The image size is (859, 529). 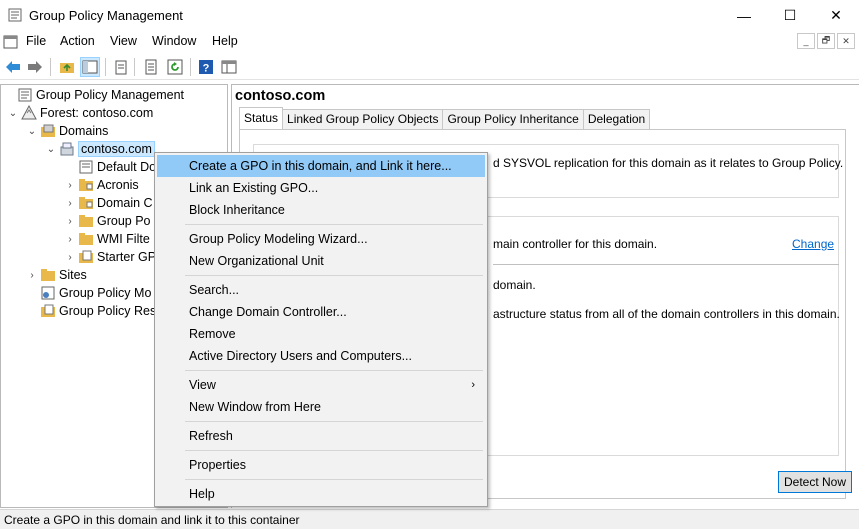 What do you see at coordinates (334, 224) in the screenshot?
I see `menu-separator` at bounding box center [334, 224].